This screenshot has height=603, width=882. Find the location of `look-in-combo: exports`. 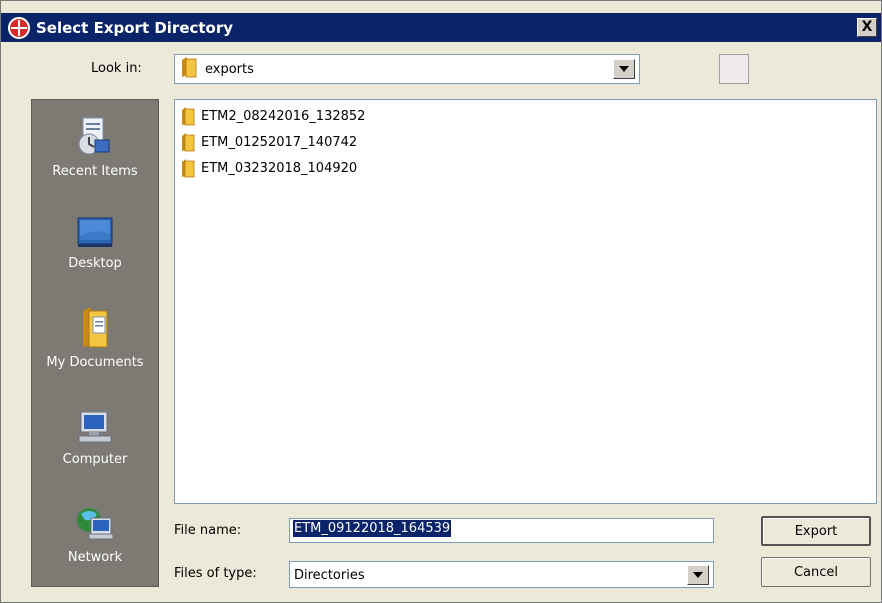

look-in-combo: exports is located at coordinates (407, 69).